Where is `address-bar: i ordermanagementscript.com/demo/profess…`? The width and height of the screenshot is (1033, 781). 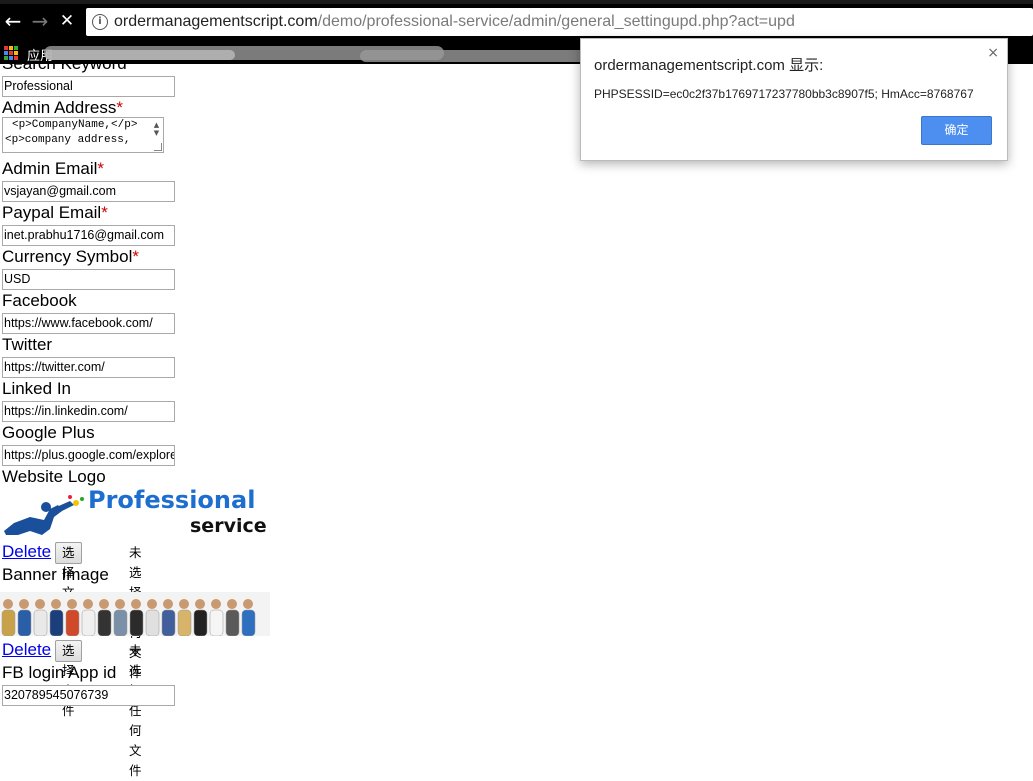
address-bar: i ordermanagementscript.com/demo/profess… is located at coordinates (559, 22).